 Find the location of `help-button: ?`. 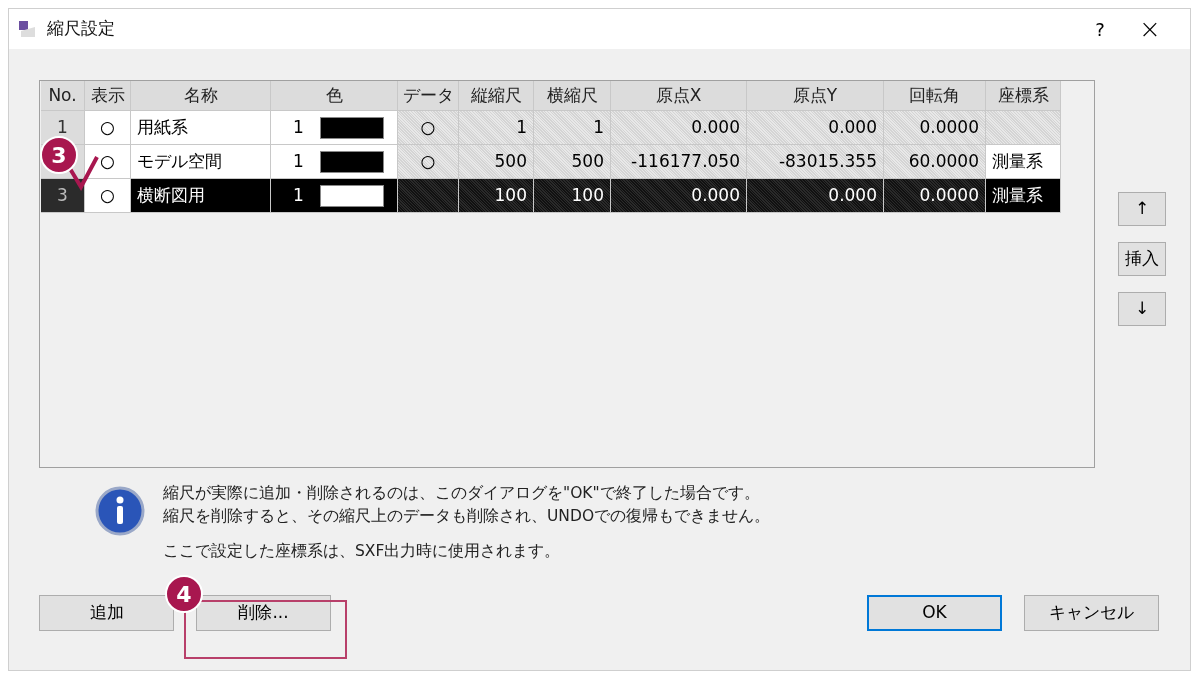

help-button: ? is located at coordinates (1100, 29).